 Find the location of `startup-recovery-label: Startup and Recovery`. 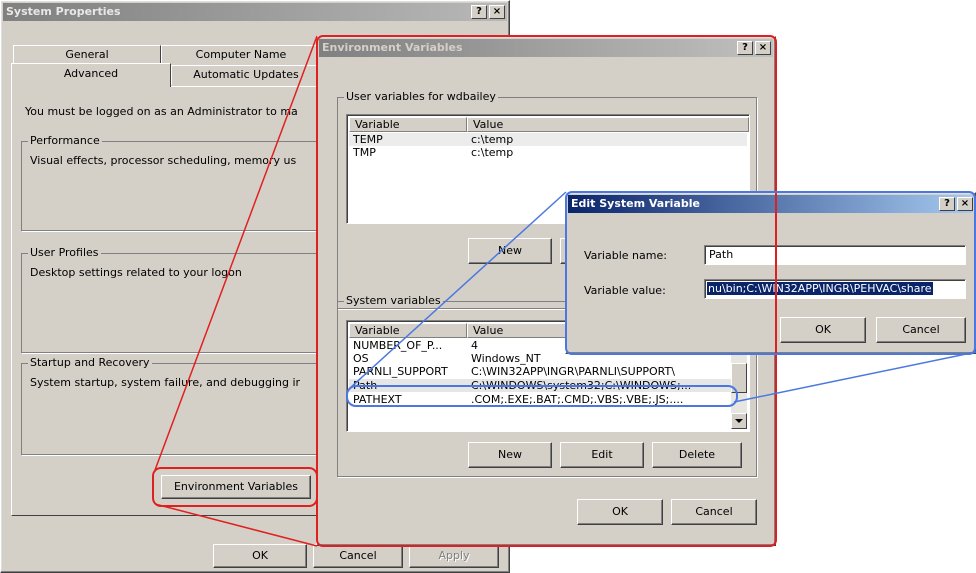

startup-recovery-label: Startup and Recovery is located at coordinates (90, 362).